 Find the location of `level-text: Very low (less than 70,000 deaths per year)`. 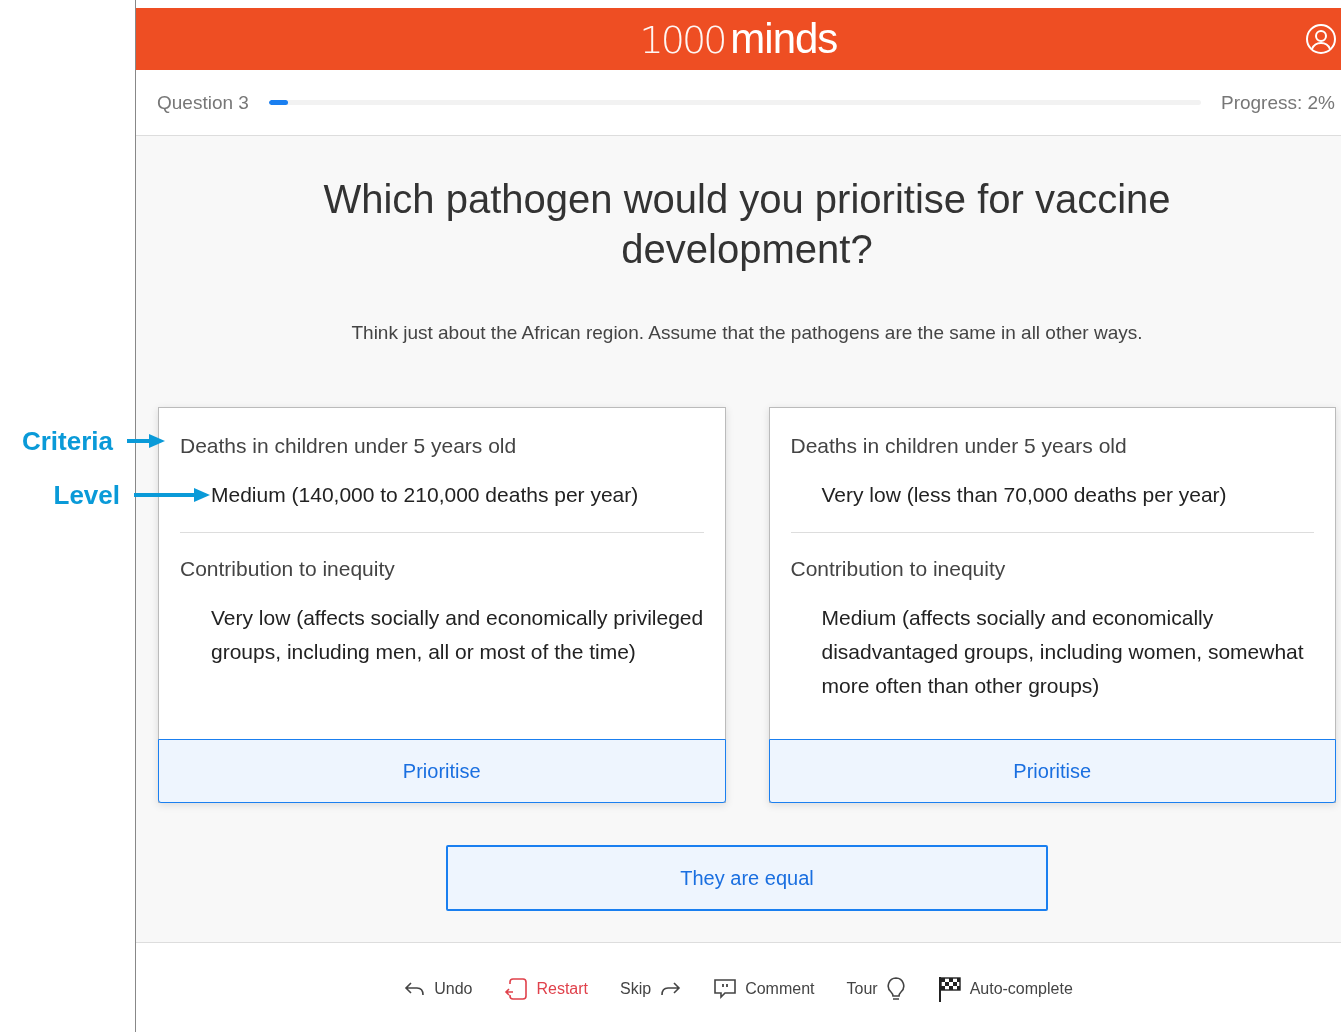

level-text: Very low (less than 70,000 deaths per year) is located at coordinates (1024, 495).